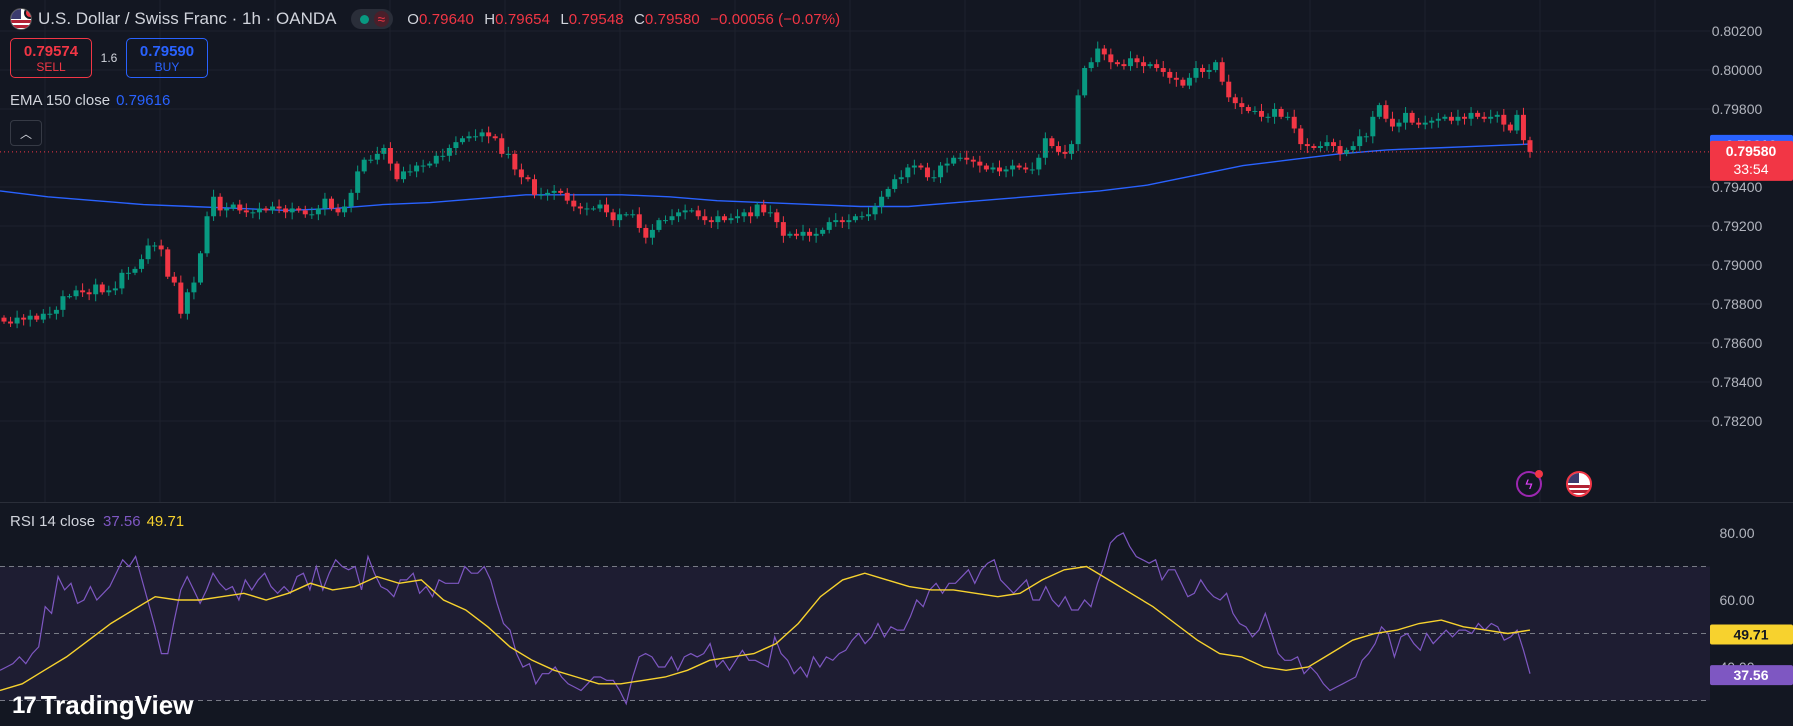 The width and height of the screenshot is (1793, 726). Describe the element at coordinates (1737, 187) in the screenshot. I see `price-tick-label: 0.79400` at that location.